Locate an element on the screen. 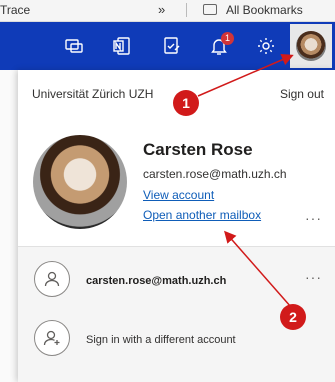 The height and width of the screenshot is (382, 335). bookmarks-separator is located at coordinates (186, 10).